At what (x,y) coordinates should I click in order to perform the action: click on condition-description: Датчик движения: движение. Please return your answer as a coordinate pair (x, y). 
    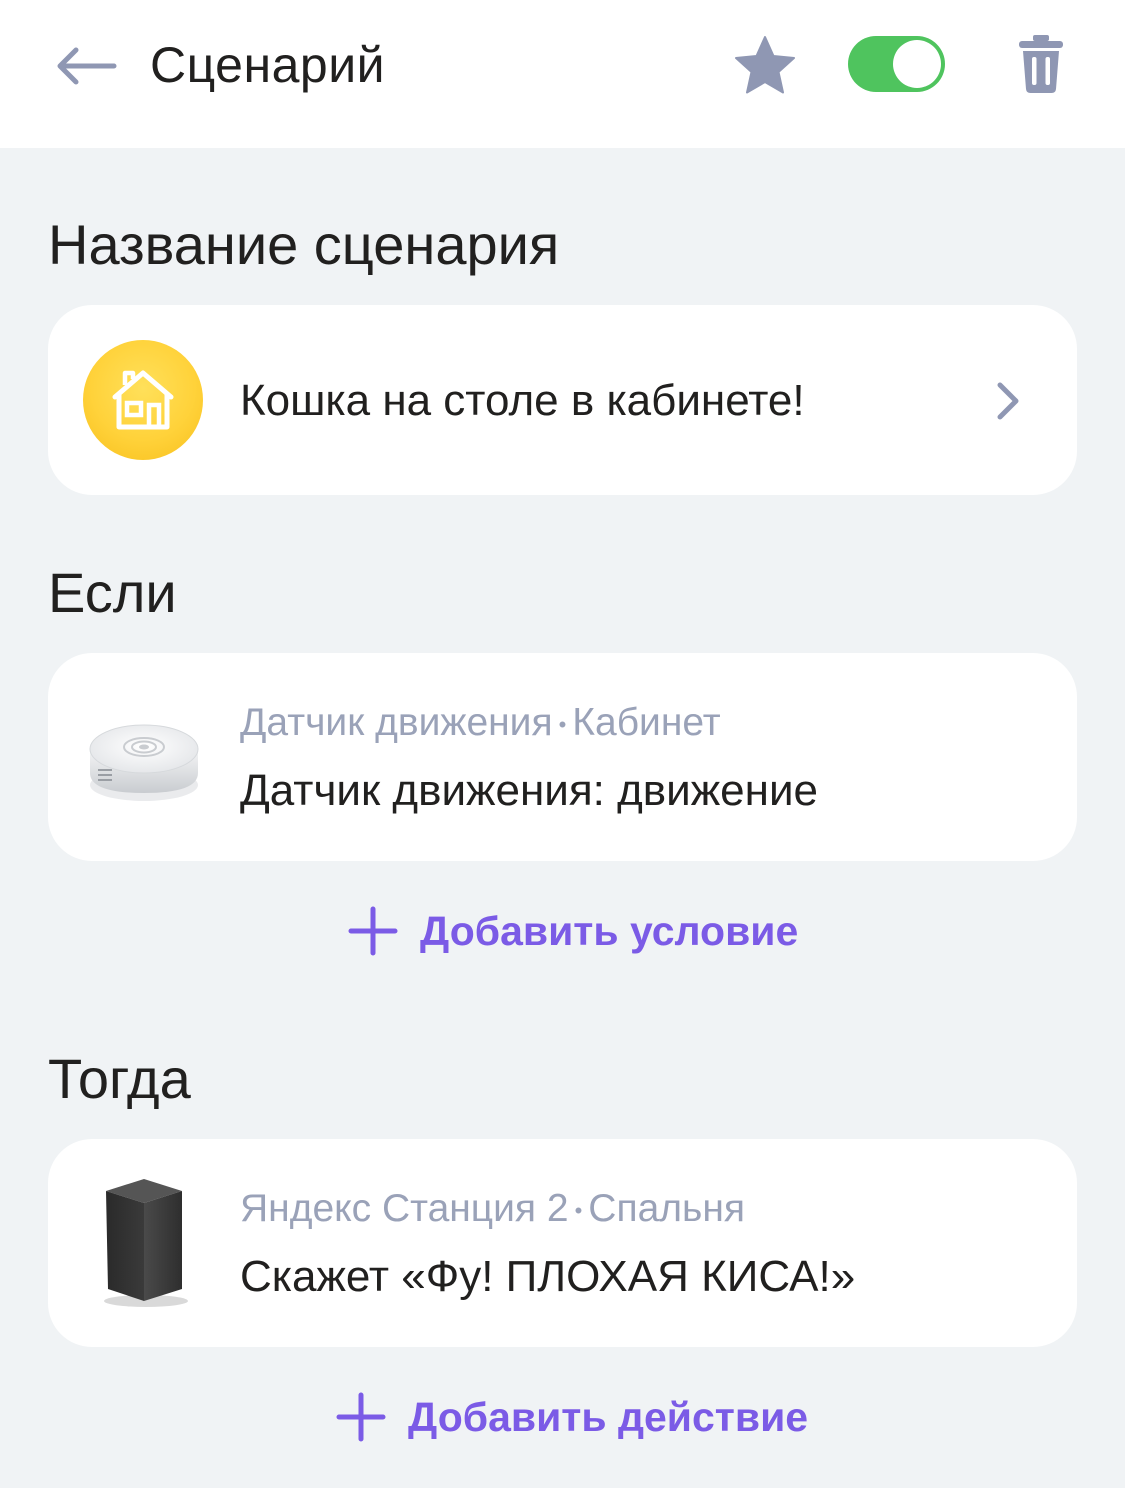
    Looking at the image, I should click on (529, 790).